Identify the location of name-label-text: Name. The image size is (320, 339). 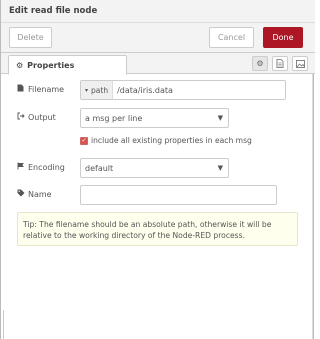
(40, 194).